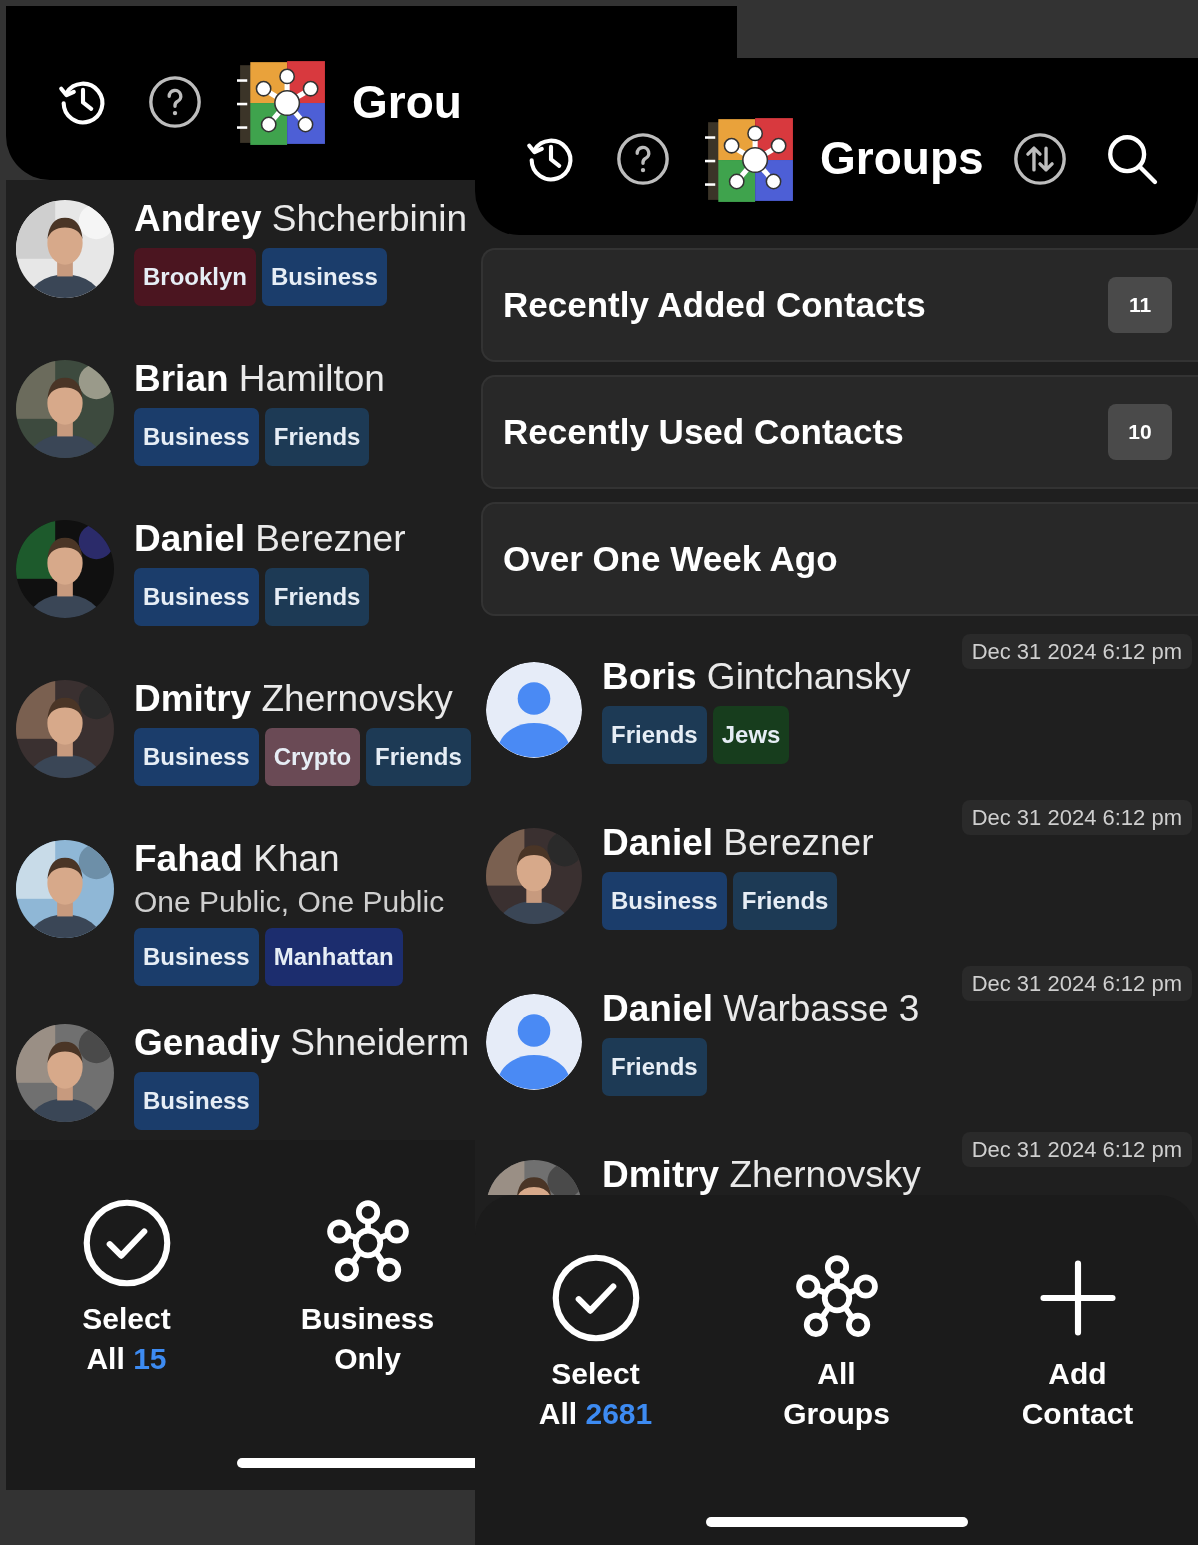 The height and width of the screenshot is (1545, 1198). I want to click on contact-name: Fahad Khan, so click(237, 859).